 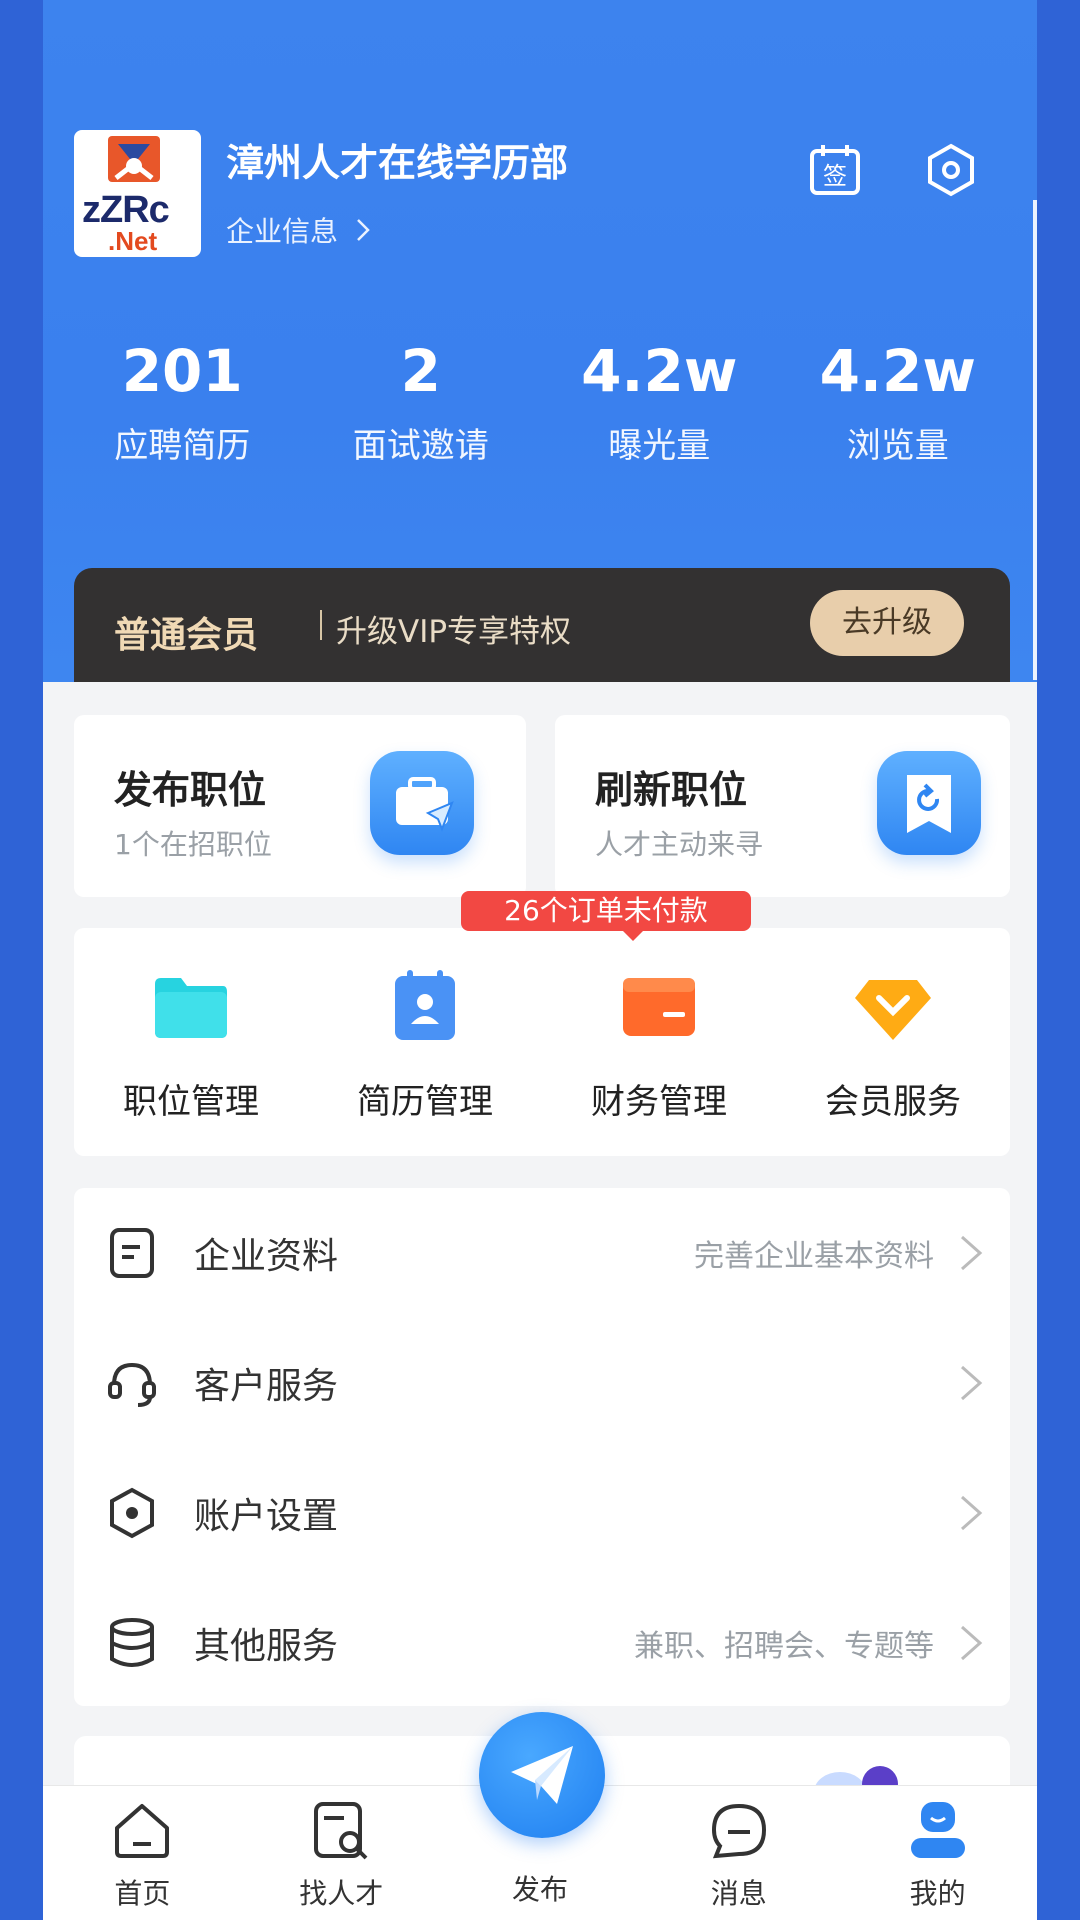 I want to click on menu-label: 企业资料, so click(x=266, y=1256).